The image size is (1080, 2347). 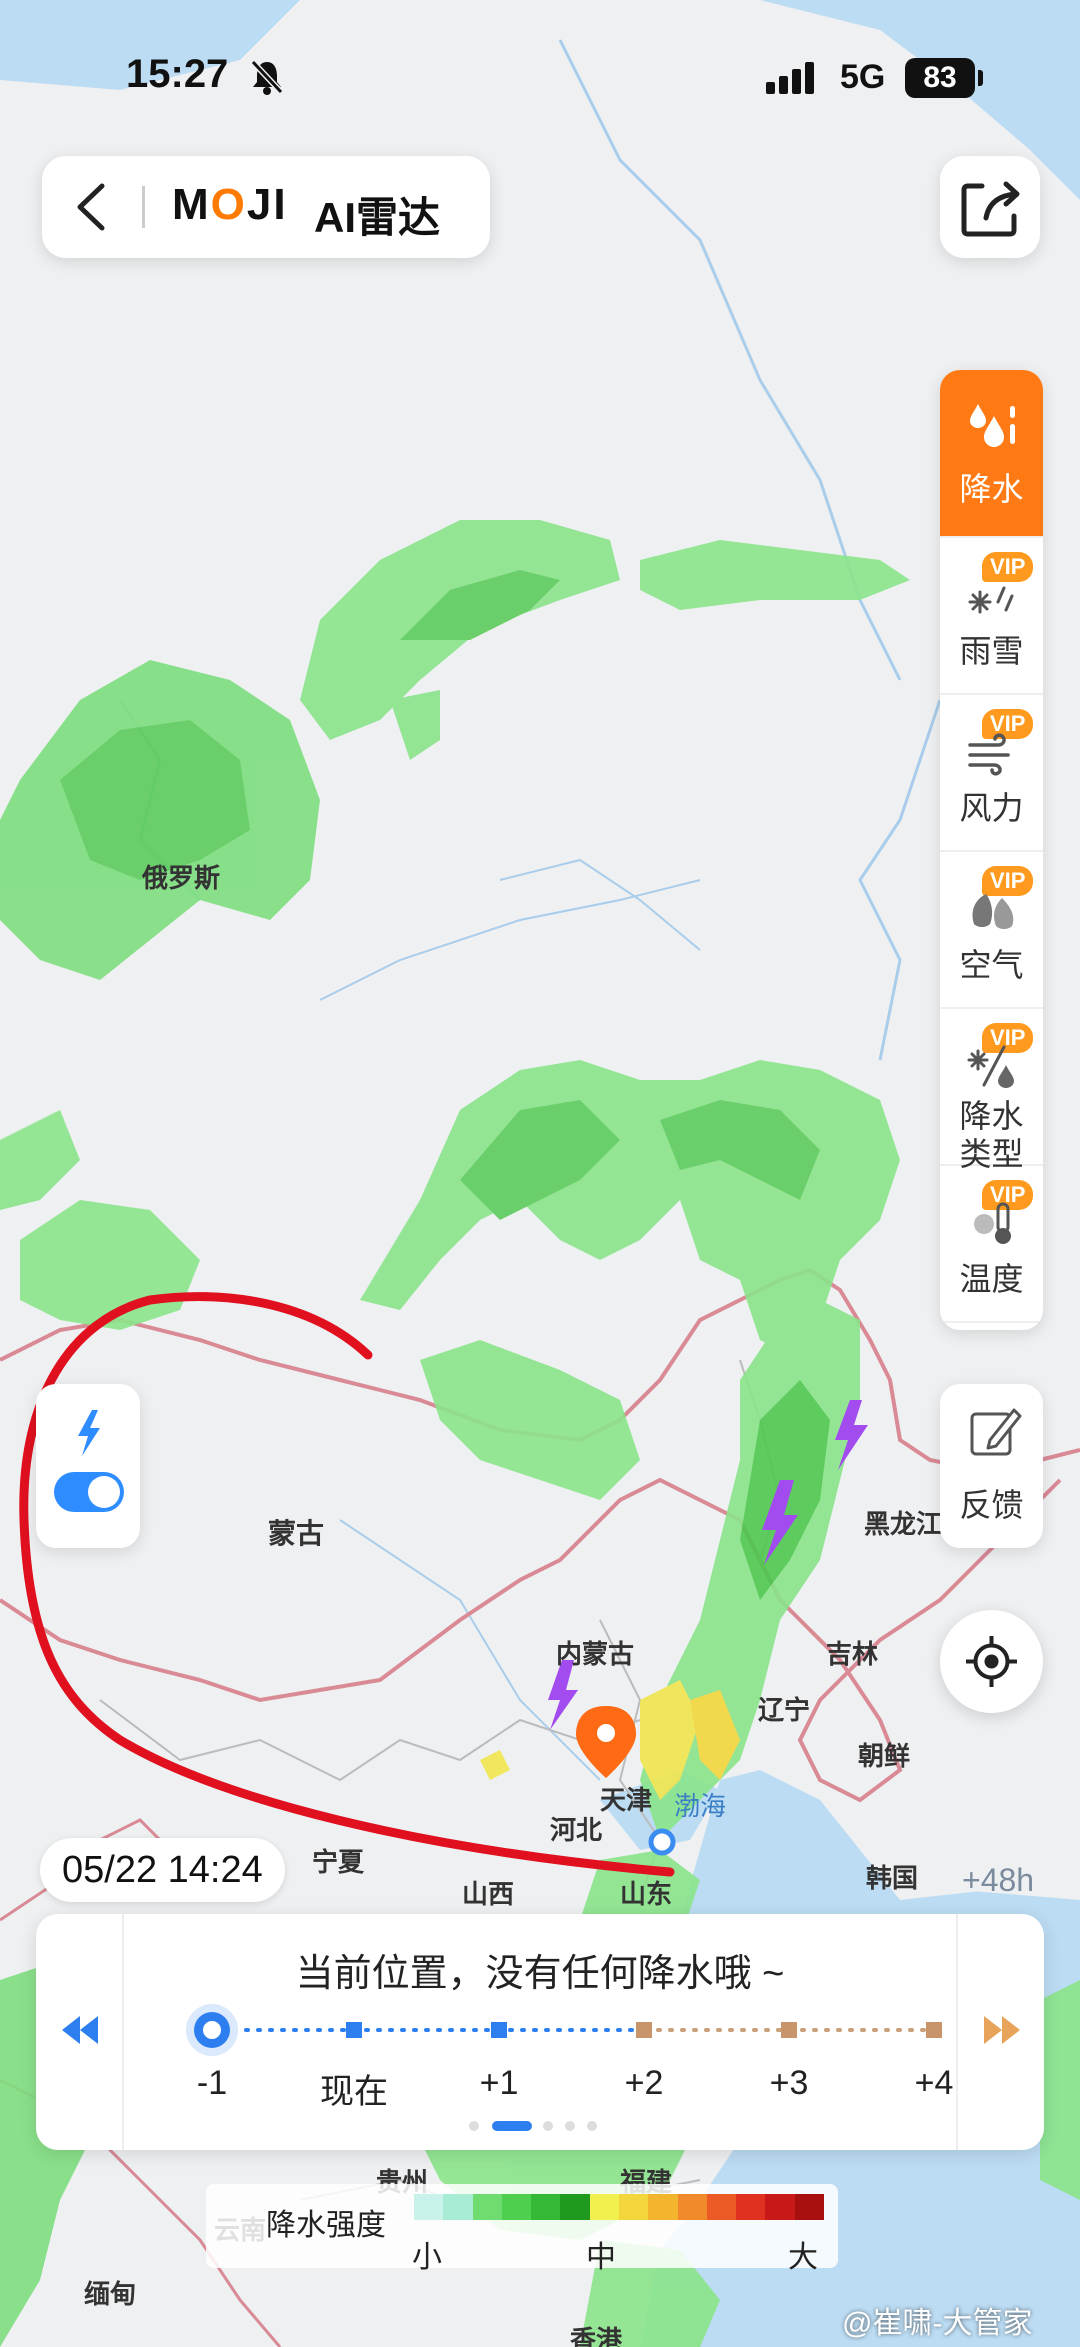 I want to click on share-button, so click(x=990, y=207).